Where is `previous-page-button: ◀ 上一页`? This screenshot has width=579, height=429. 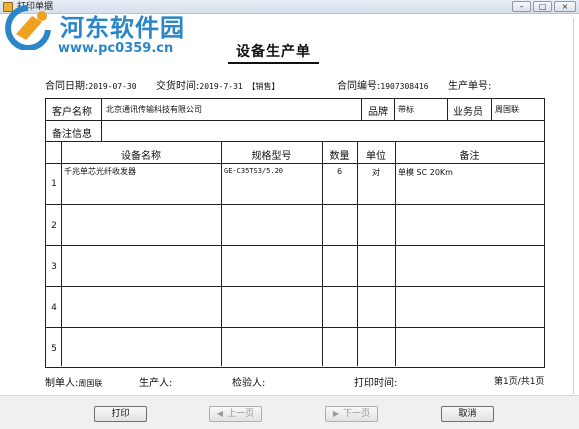 previous-page-button: ◀ 上一页 is located at coordinates (235, 414).